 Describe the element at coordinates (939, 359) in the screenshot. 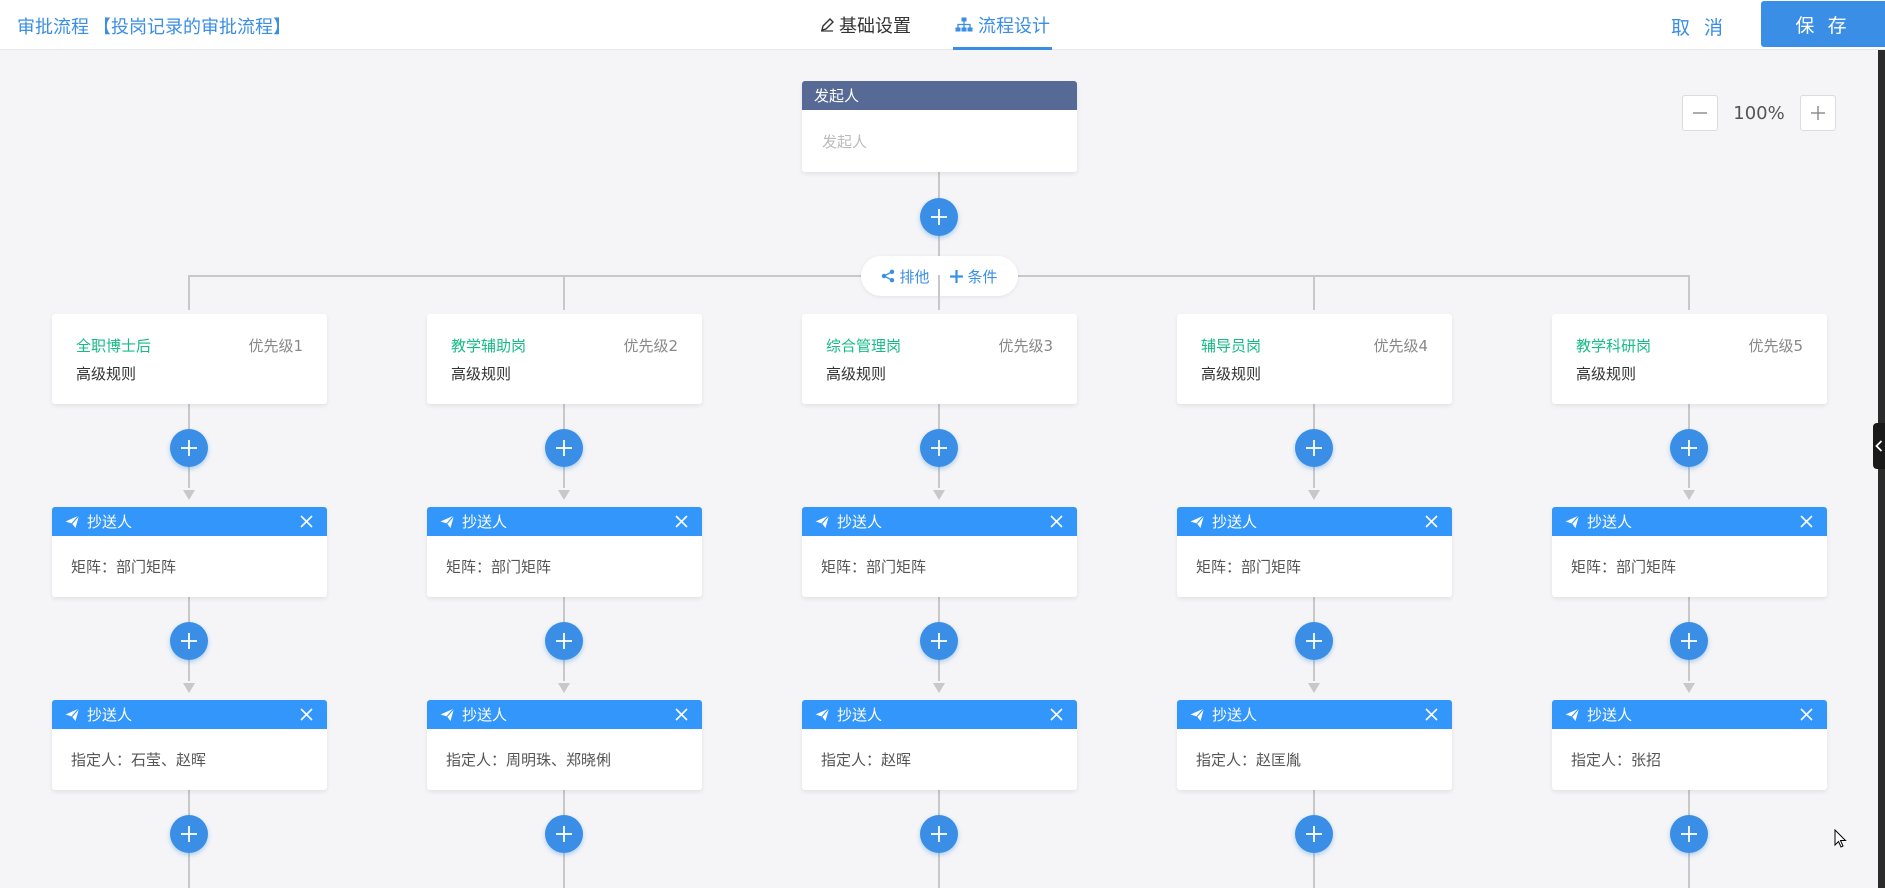

I see `condition-node: 综合管理岗 优先级3 高级规则` at that location.